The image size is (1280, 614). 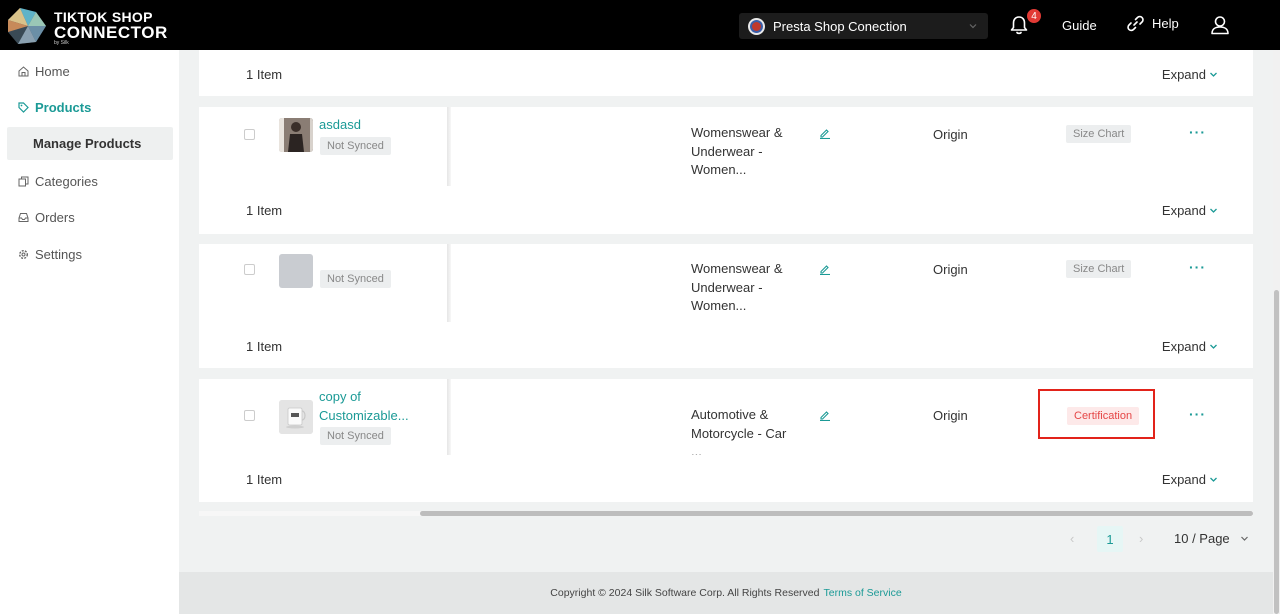 I want to click on logo-tagline: by Silk, so click(x=61, y=43).